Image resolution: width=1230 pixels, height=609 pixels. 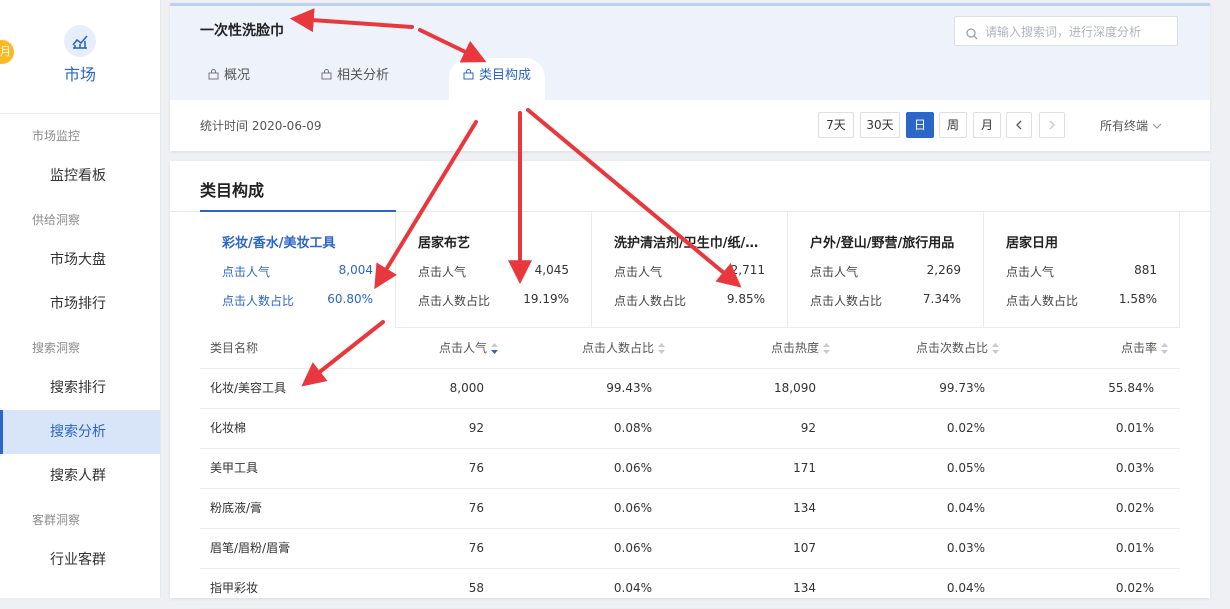 I want to click on column-header-click-rate: 点击率, so click(x=1144, y=349).